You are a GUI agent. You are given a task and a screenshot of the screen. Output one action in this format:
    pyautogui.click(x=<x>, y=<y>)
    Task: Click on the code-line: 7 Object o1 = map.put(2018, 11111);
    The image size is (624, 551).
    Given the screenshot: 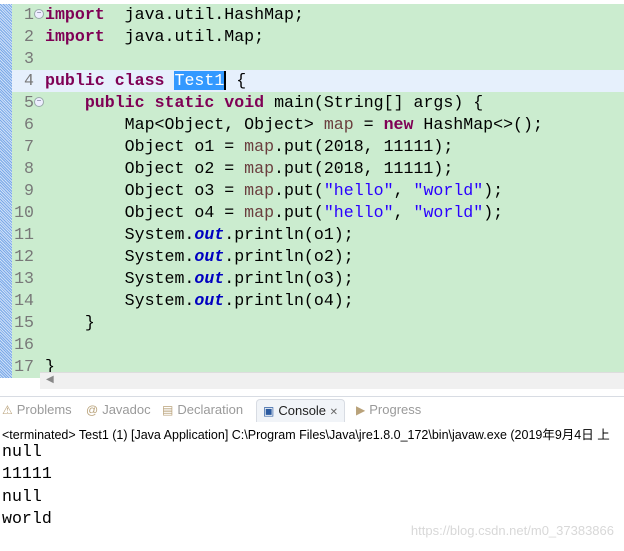 What is the action you would take?
    pyautogui.click(x=318, y=147)
    